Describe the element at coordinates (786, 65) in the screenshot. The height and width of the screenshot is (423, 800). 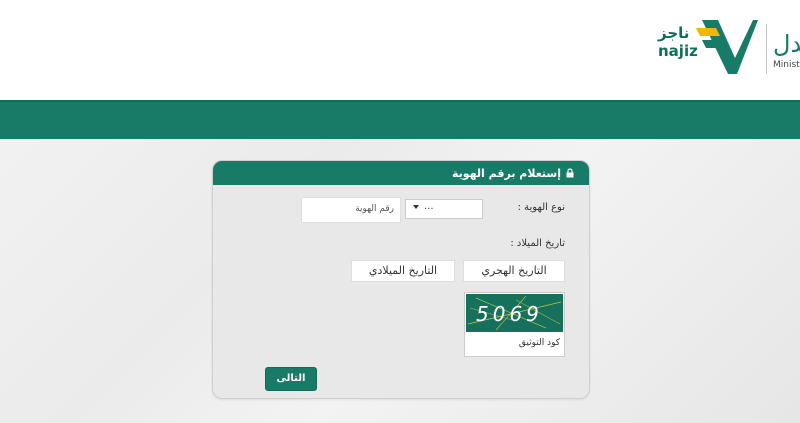
I see `ministry-name-en: Minist` at that location.